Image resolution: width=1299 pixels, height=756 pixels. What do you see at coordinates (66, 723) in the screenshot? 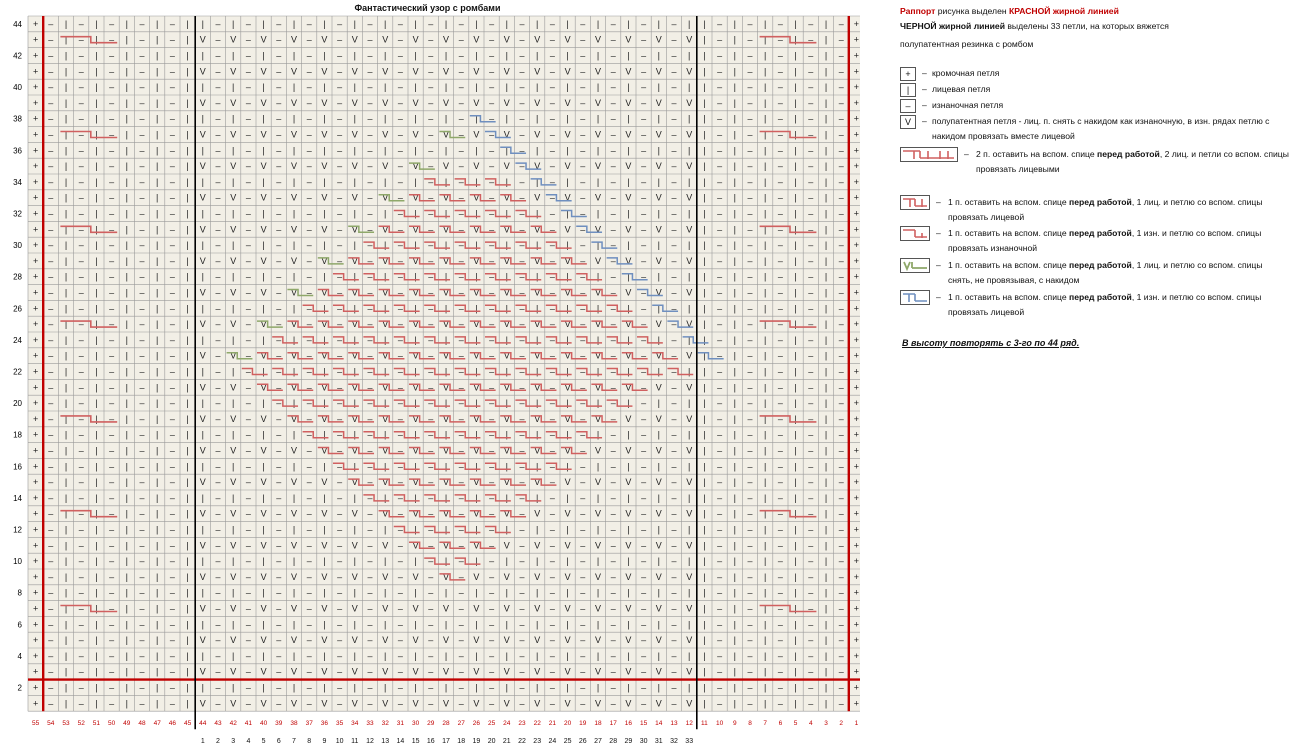
I see `column-number: 53` at bounding box center [66, 723].